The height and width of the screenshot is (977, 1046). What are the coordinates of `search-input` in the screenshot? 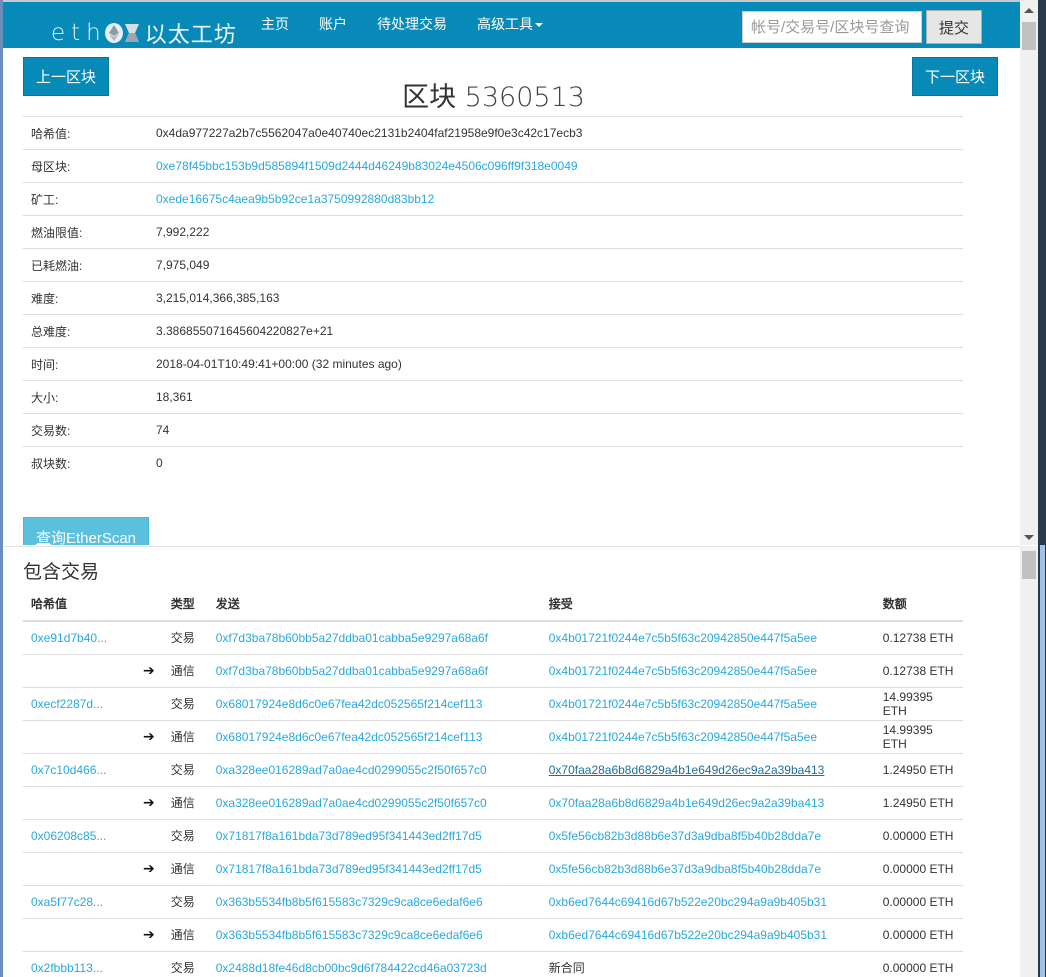 It's located at (832, 27).